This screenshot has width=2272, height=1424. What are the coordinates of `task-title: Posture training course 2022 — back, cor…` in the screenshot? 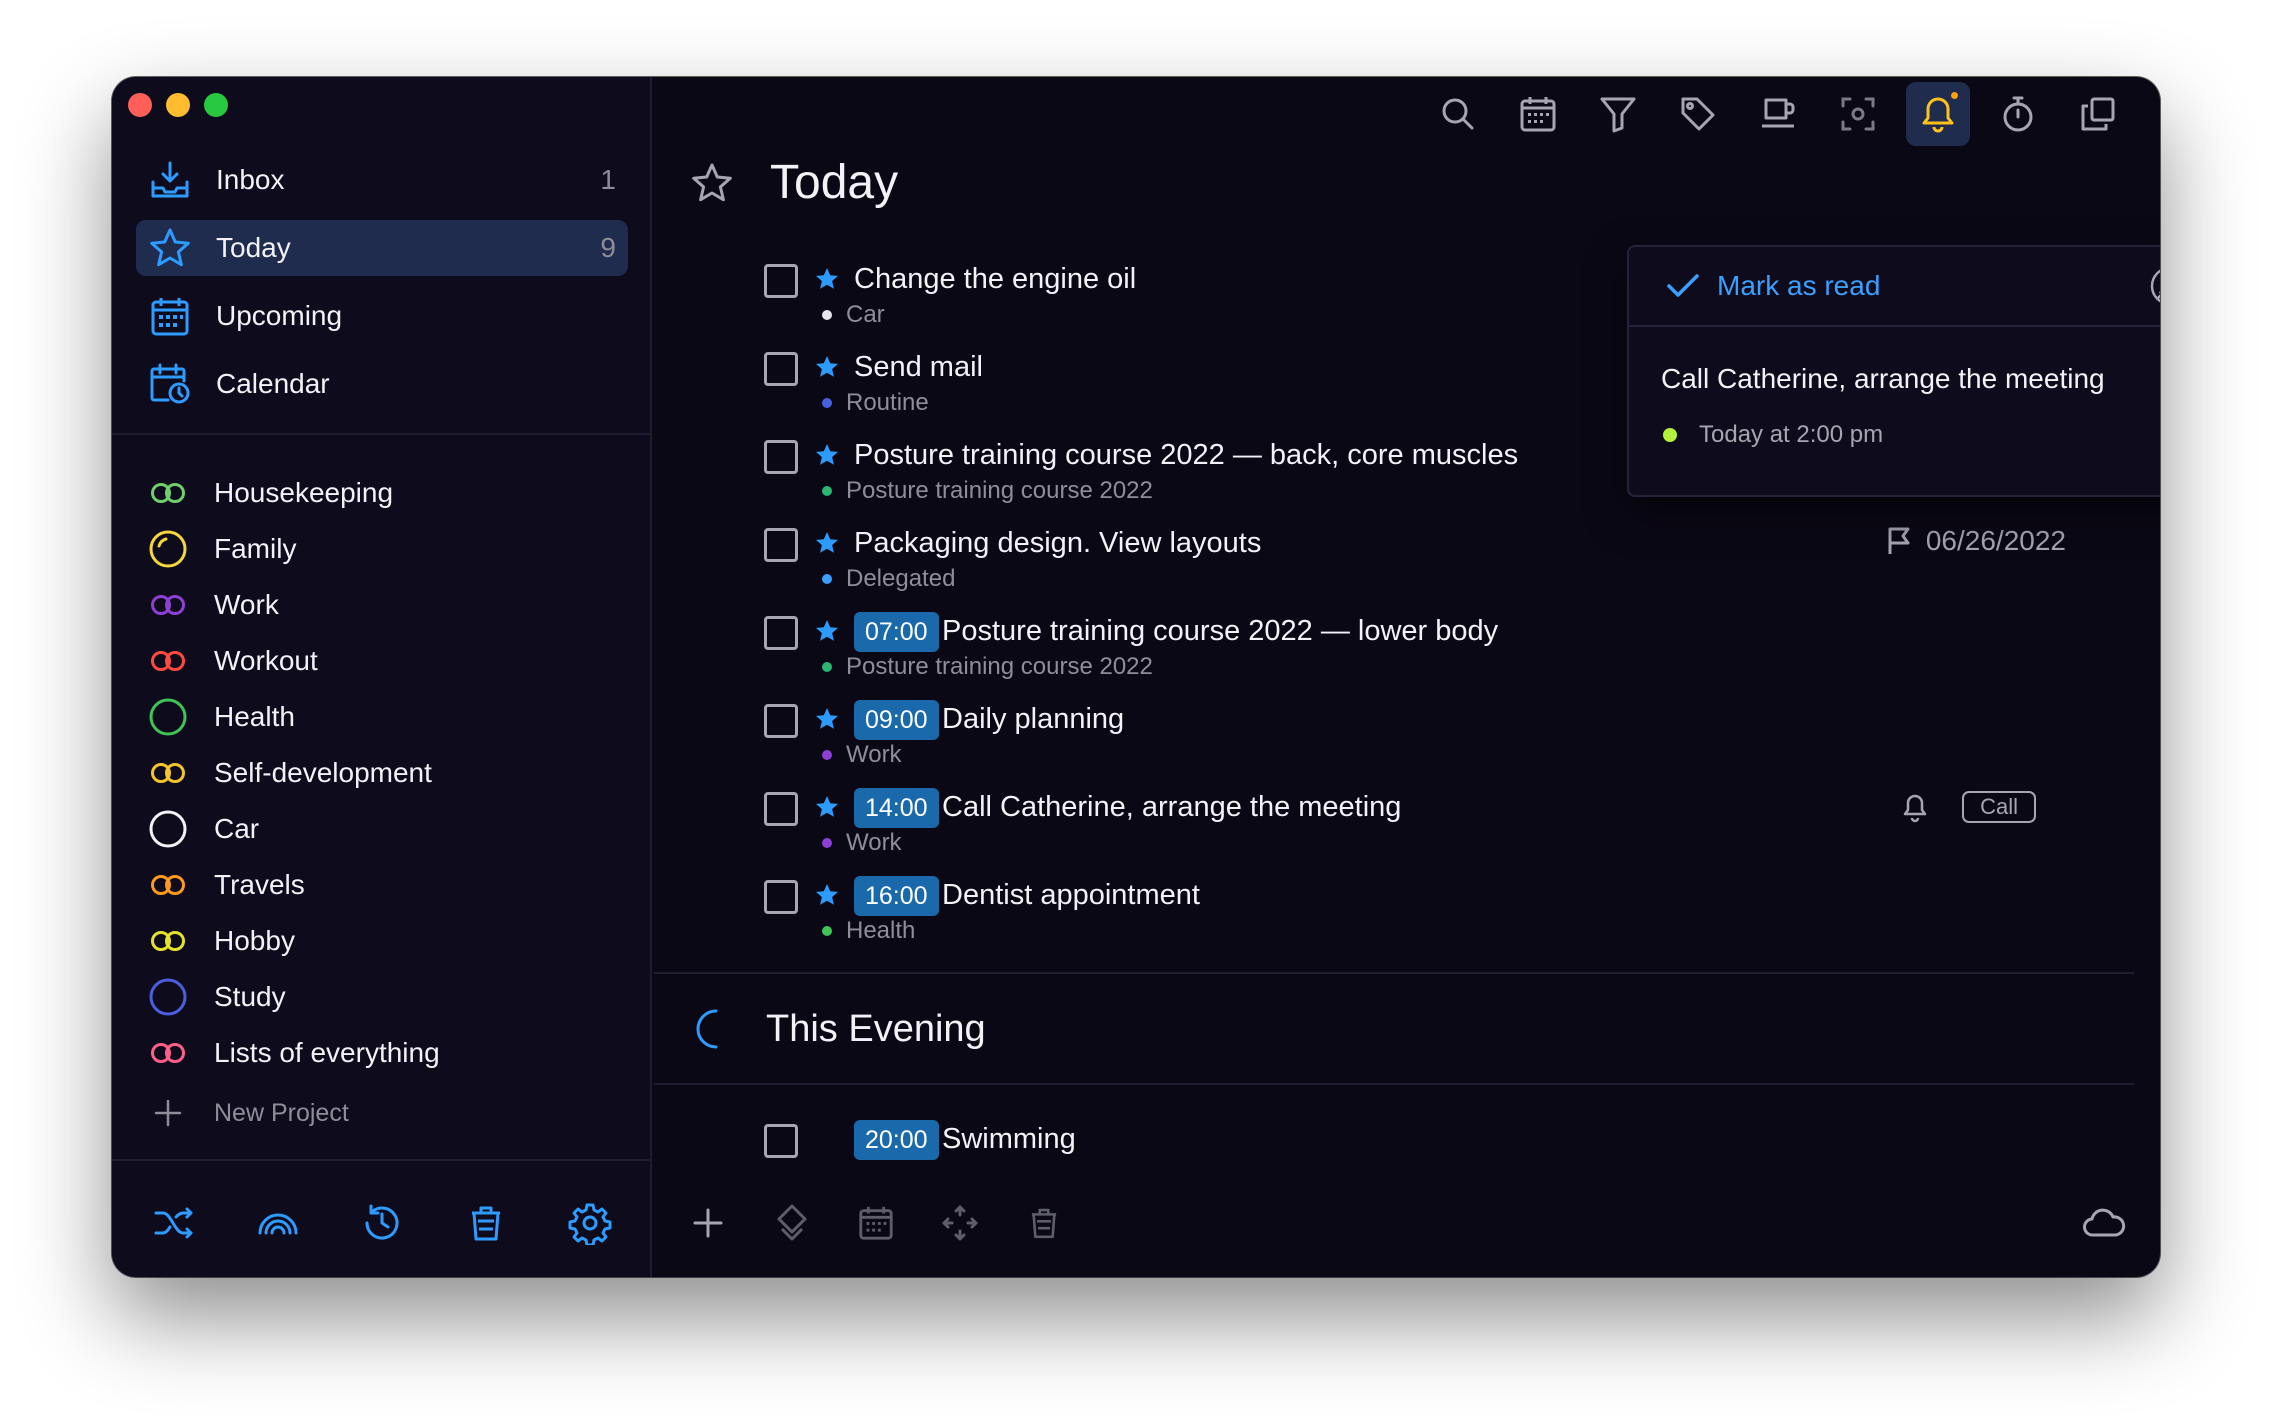 It's located at (1186, 455).